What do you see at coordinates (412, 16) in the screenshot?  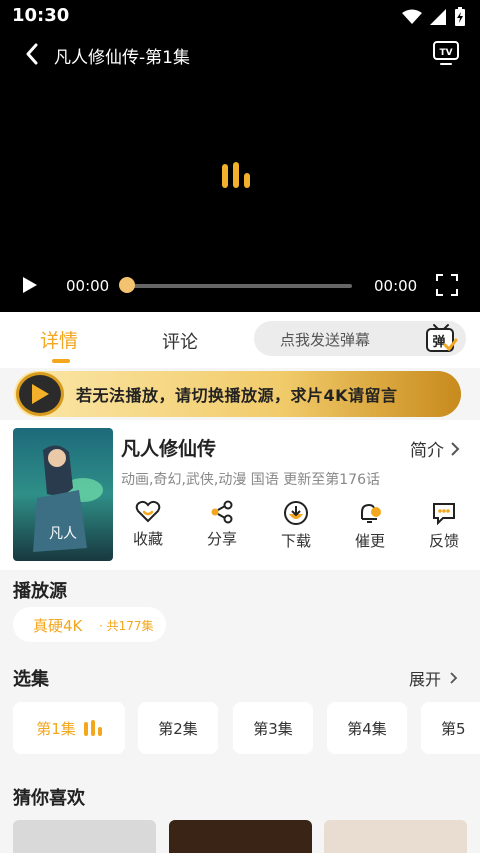 I see `wifi-icon` at bounding box center [412, 16].